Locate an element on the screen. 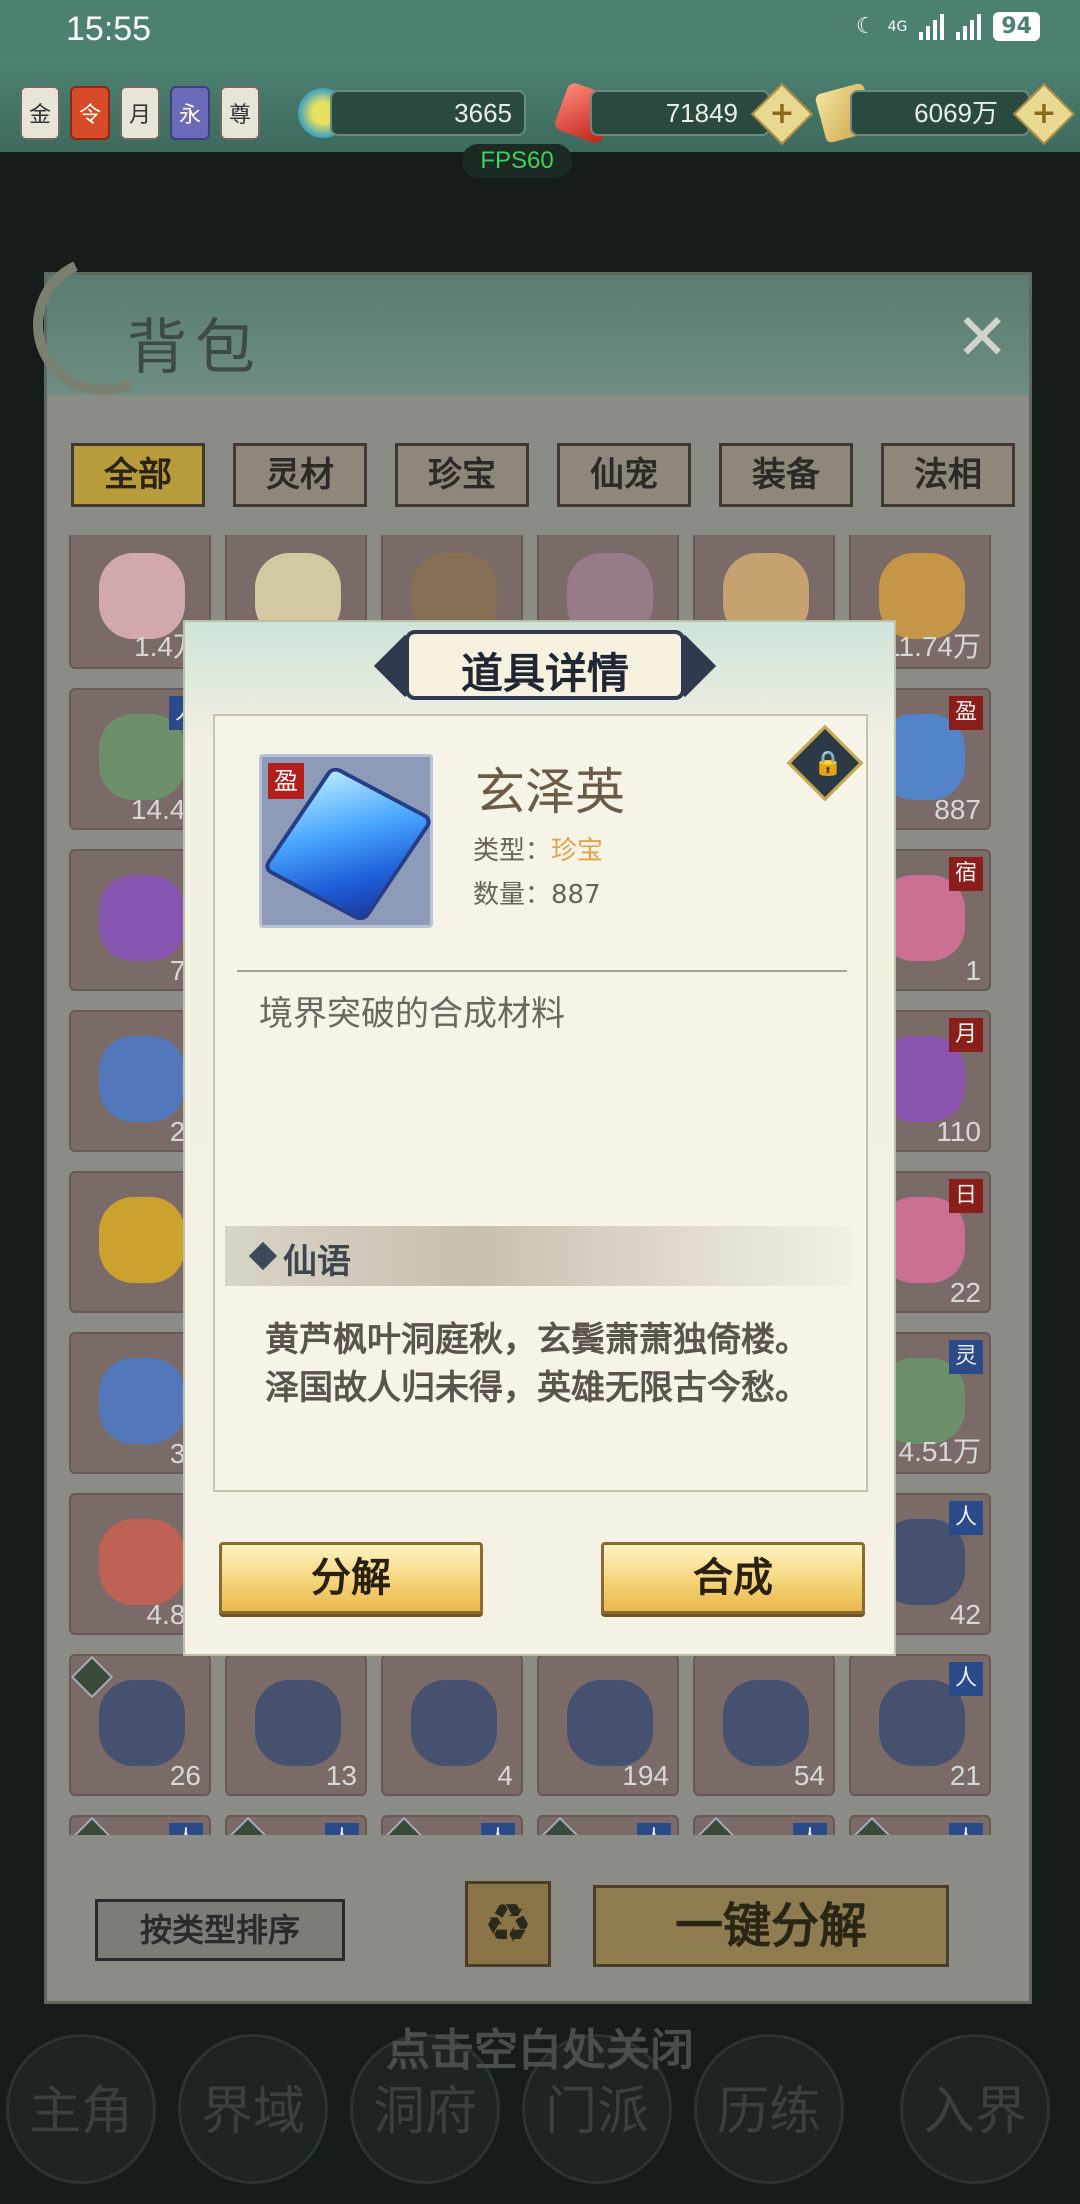  item-quantity: 13 is located at coordinates (341, 1775).